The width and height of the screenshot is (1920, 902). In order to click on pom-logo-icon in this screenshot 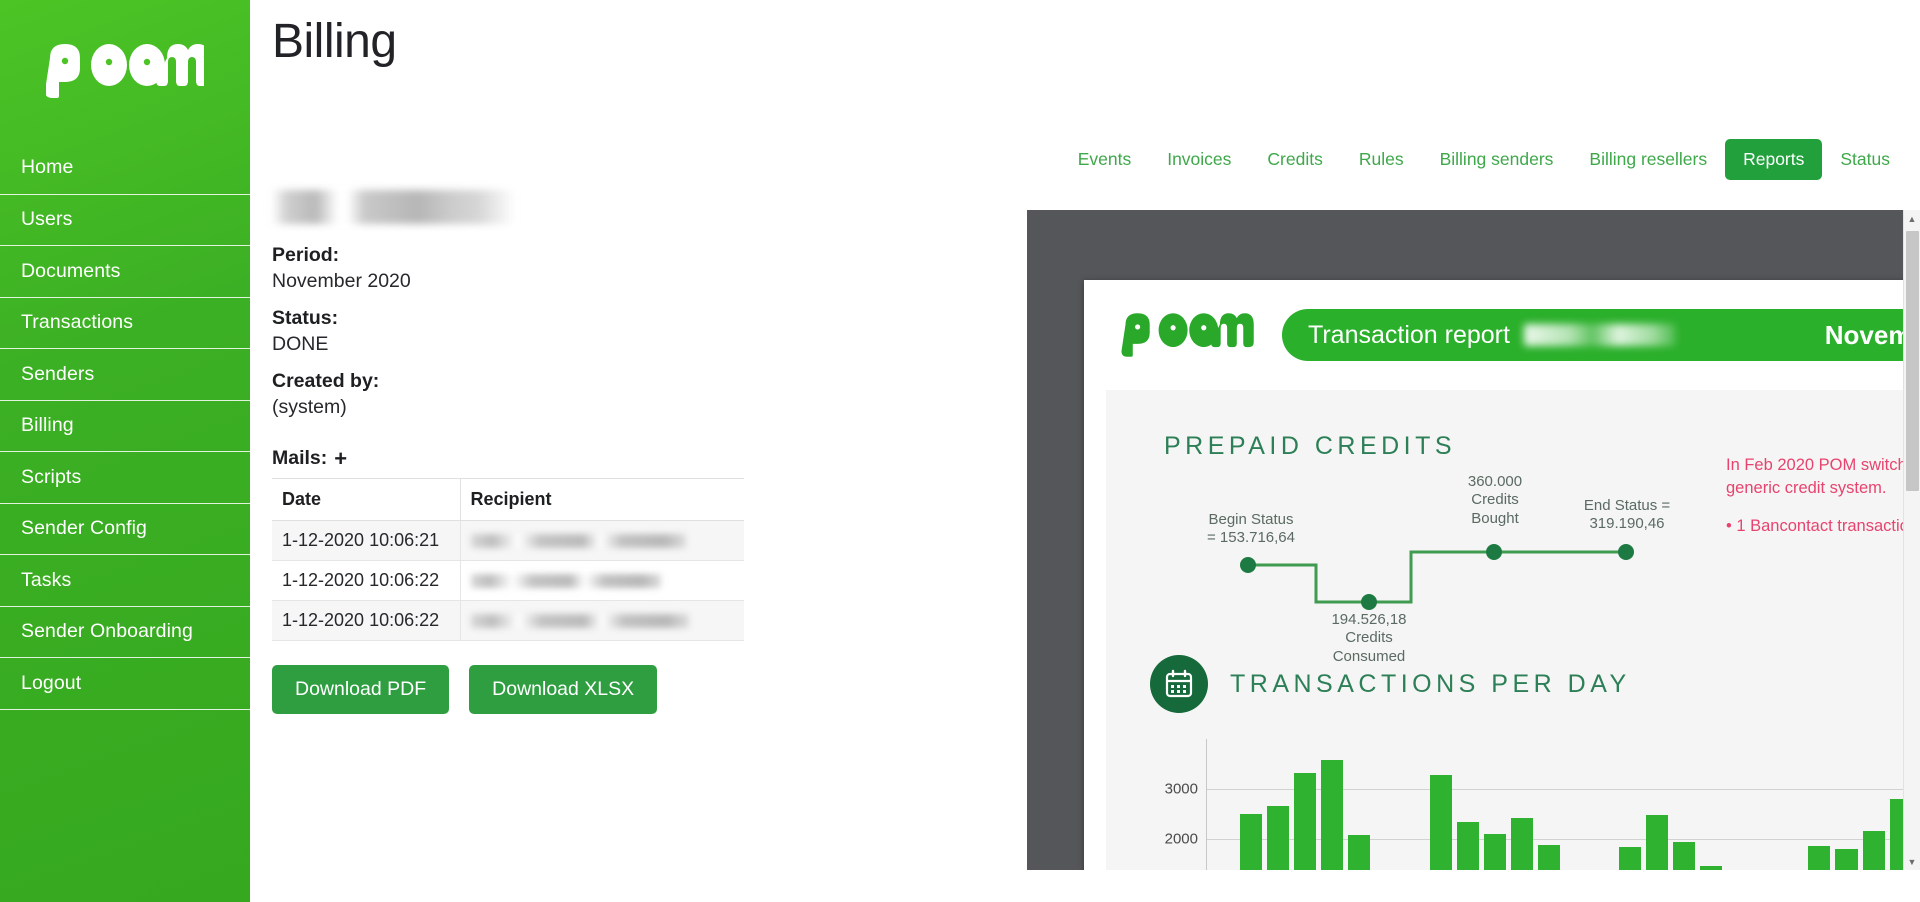, I will do `click(125, 71)`.